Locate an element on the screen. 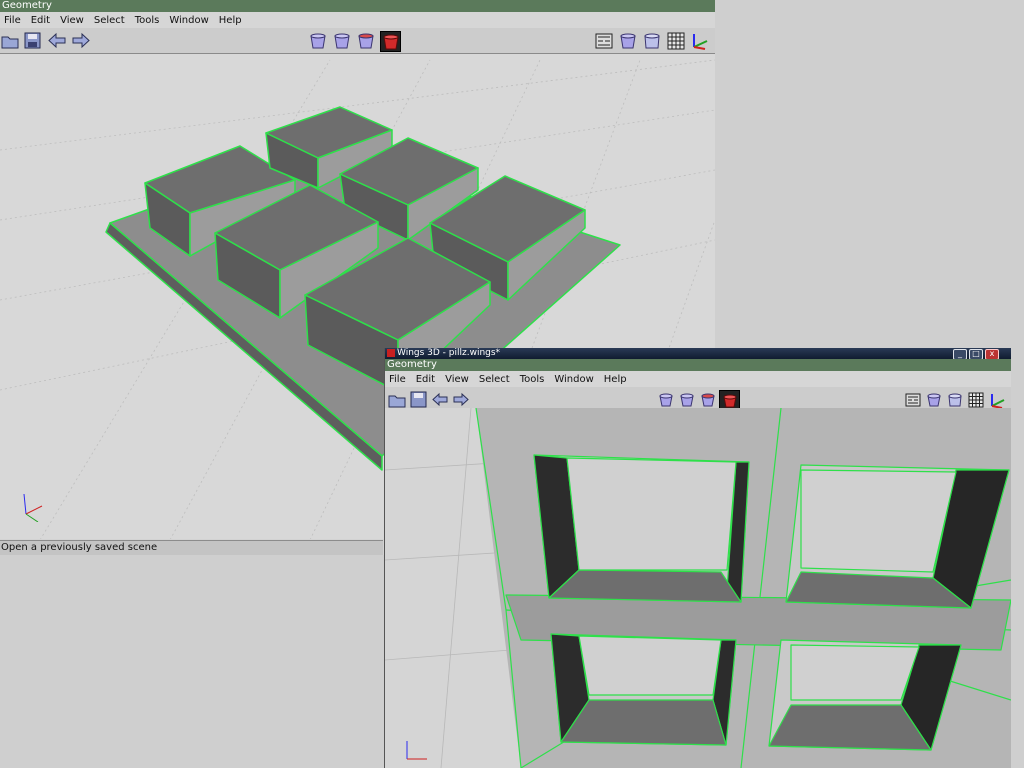 This screenshot has height=768, width=1024. menu-help-2: Help is located at coordinates (616, 379).